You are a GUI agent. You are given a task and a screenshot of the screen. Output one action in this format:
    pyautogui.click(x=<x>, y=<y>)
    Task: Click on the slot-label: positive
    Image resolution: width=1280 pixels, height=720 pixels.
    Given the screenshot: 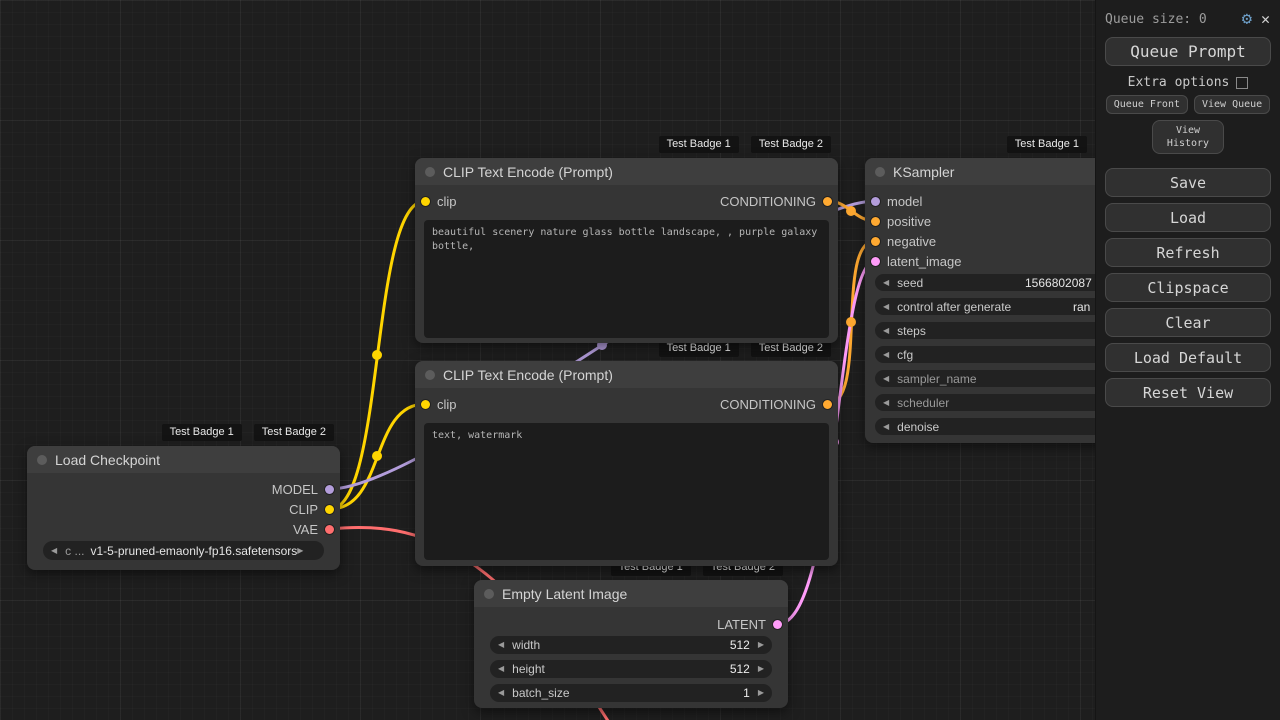 What is the action you would take?
    pyautogui.click(x=909, y=221)
    